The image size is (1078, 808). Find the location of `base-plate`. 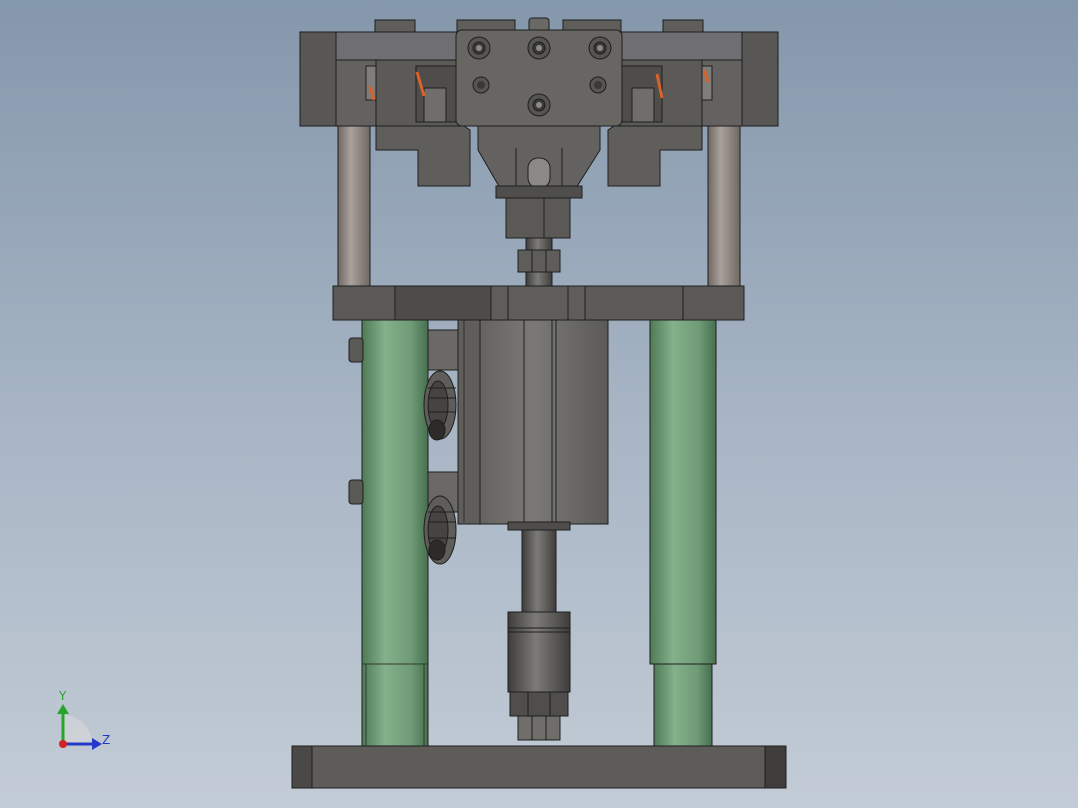

base-plate is located at coordinates (539, 767).